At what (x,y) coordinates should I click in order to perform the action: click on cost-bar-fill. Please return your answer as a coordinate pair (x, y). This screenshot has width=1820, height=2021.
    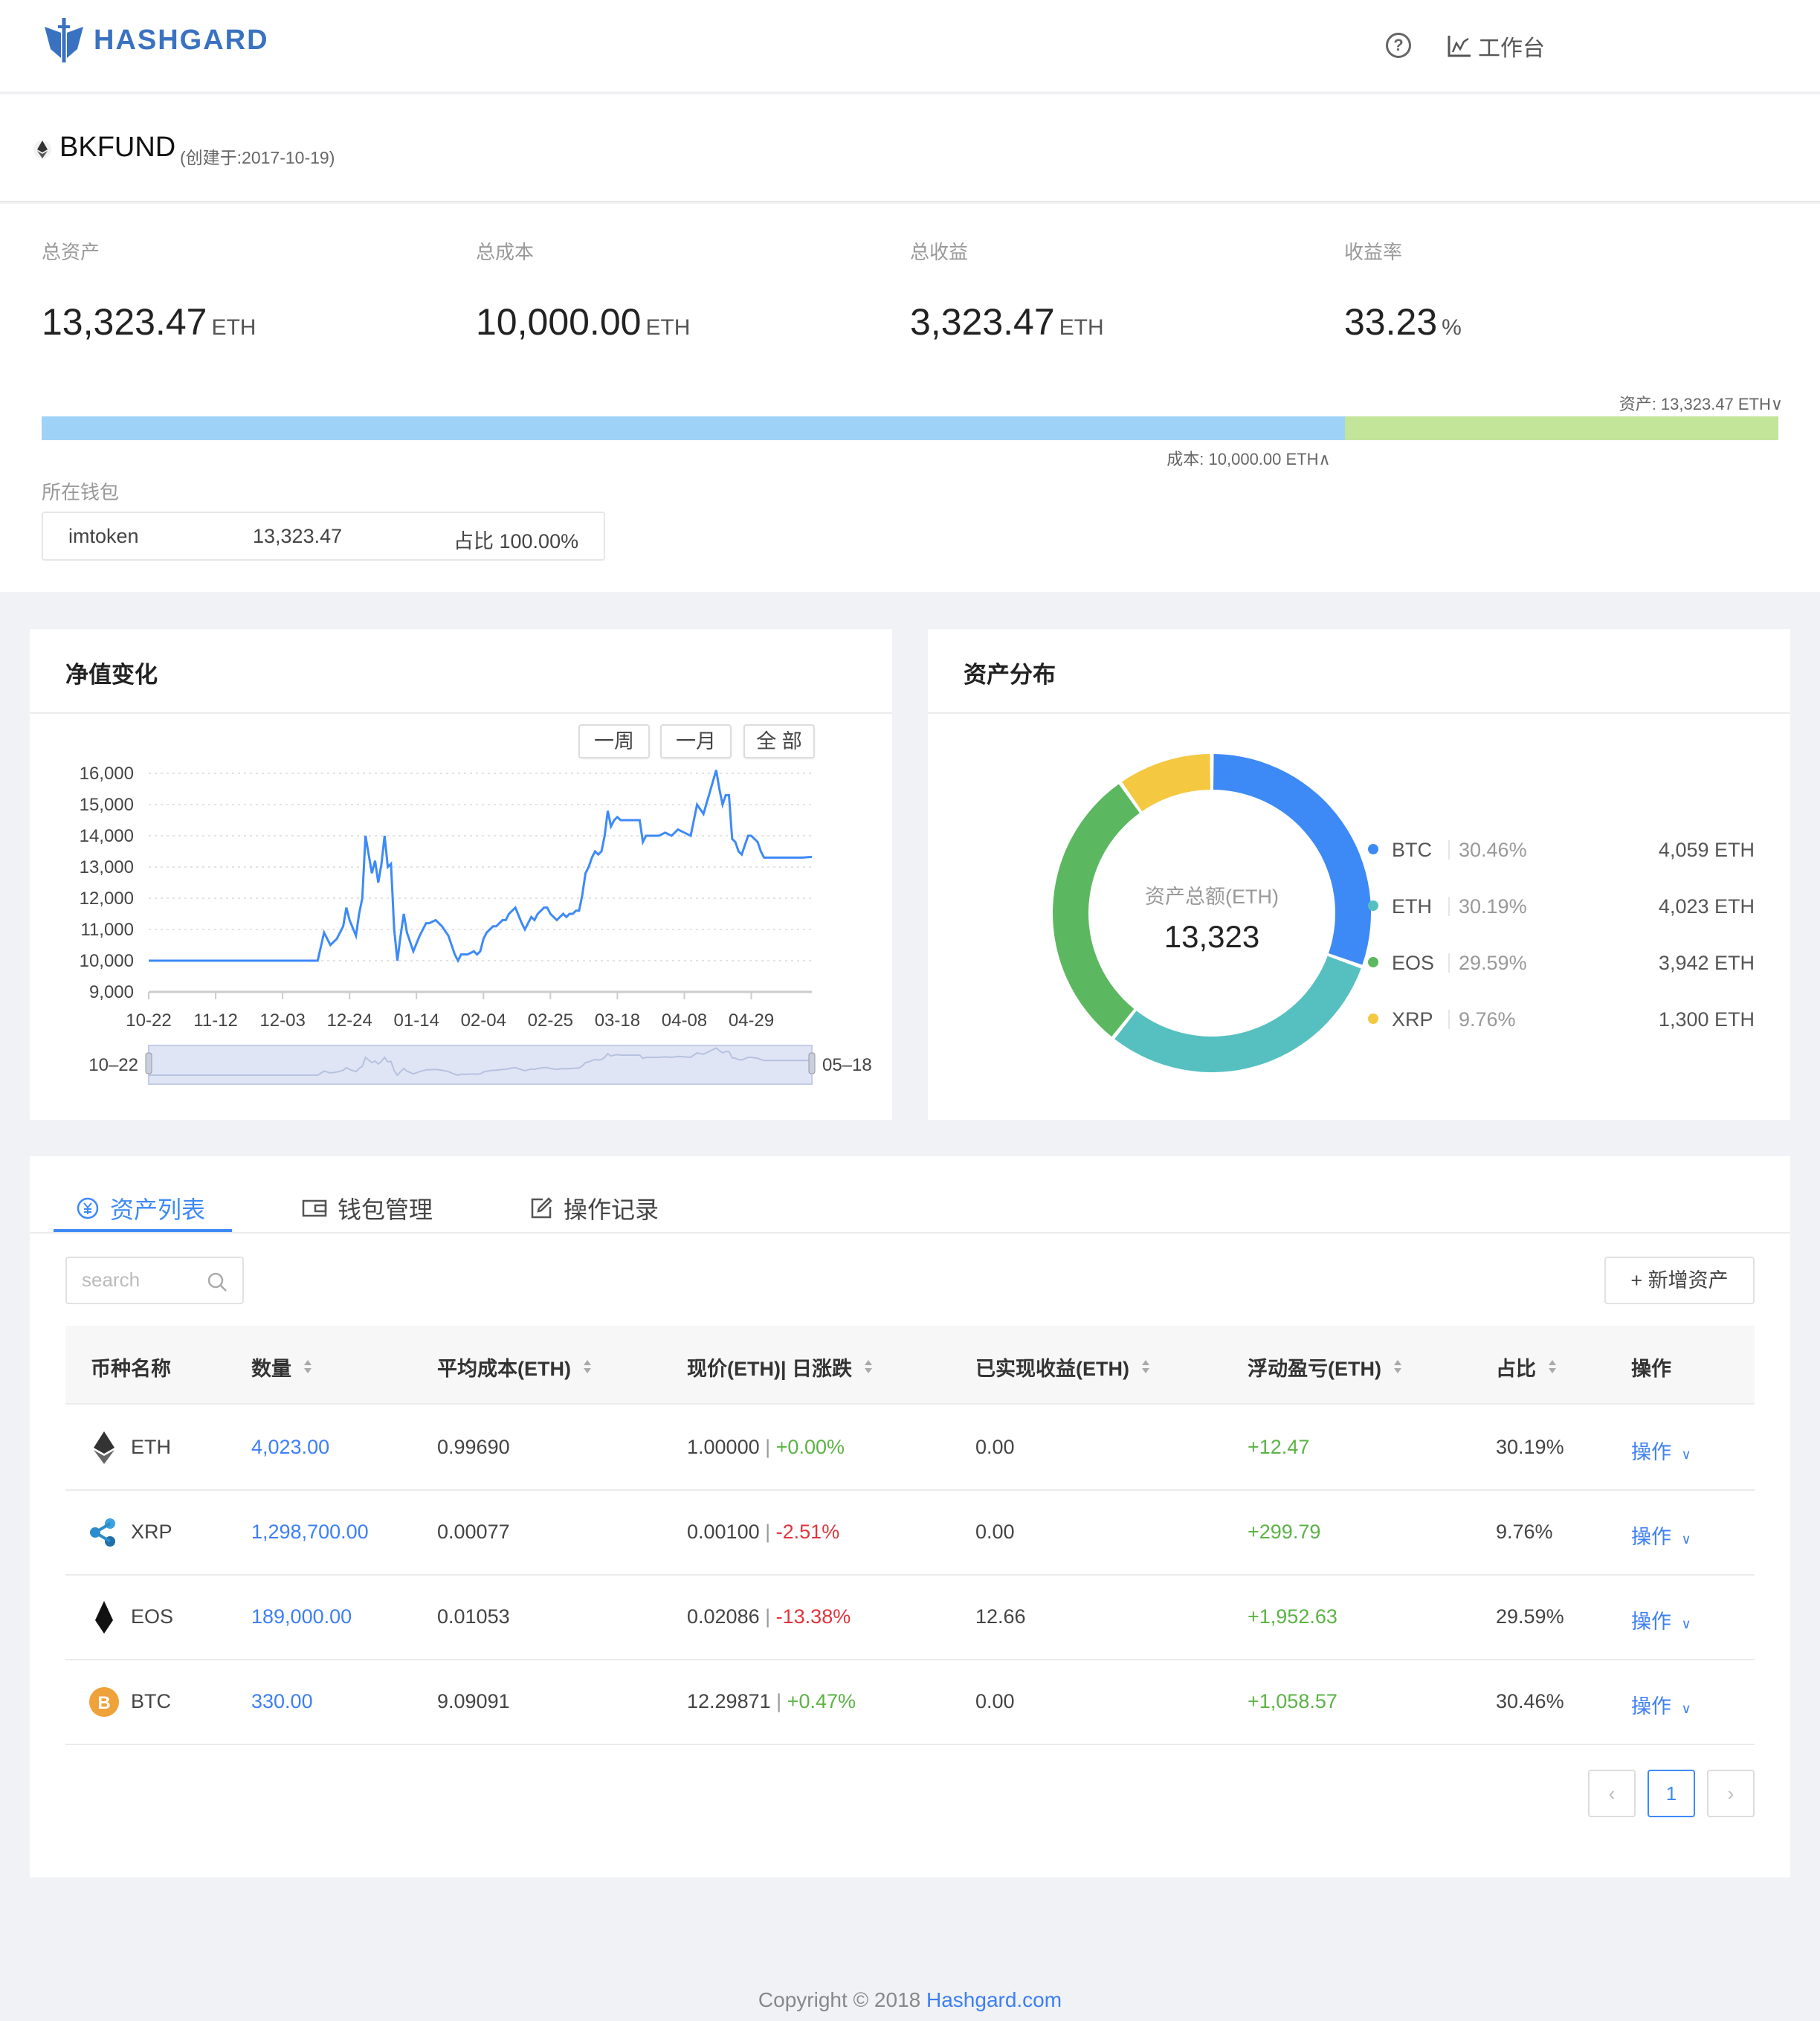
    Looking at the image, I should click on (694, 428).